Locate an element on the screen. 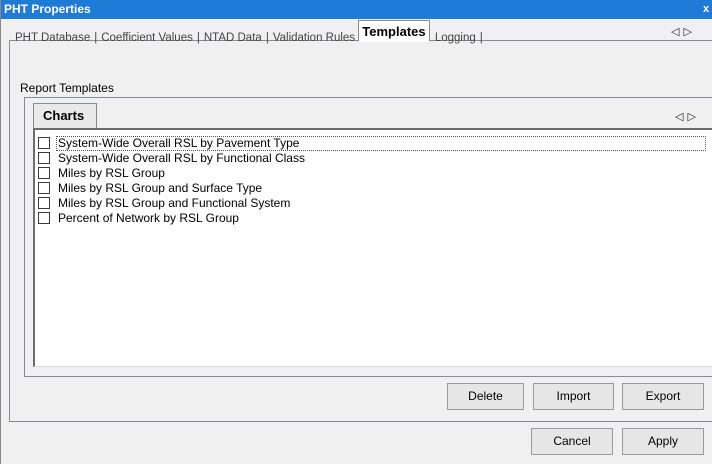  list-item-label: Miles by RSL Group and Functional System is located at coordinates (174, 203).